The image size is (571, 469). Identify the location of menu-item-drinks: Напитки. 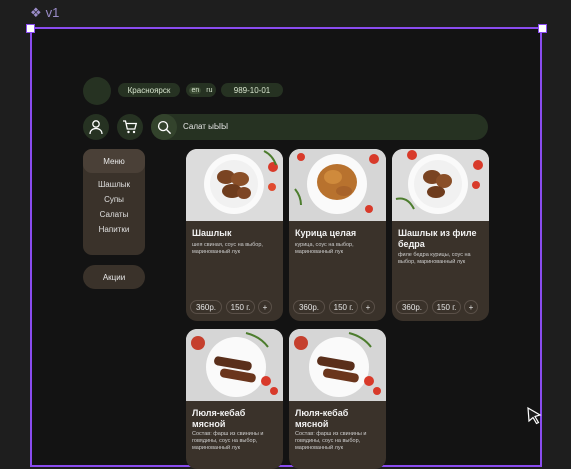
(114, 229).